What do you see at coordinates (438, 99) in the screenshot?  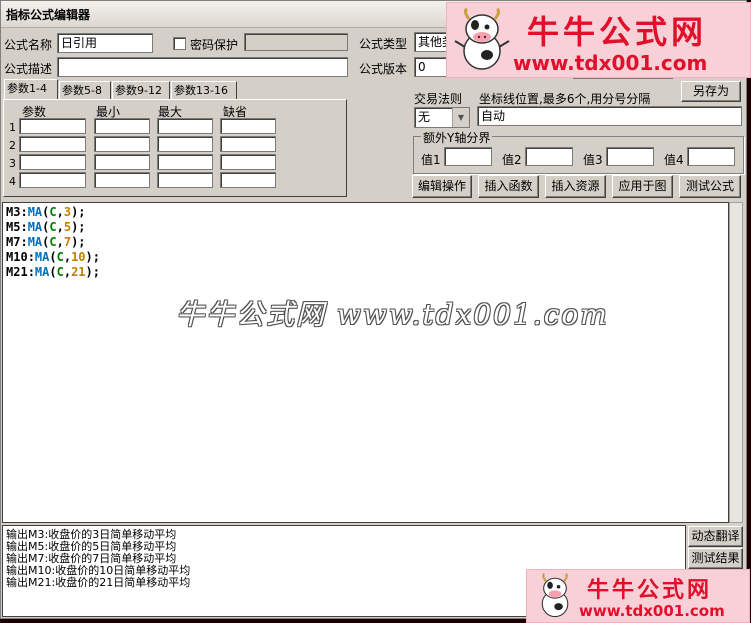 I see `trade-rule-label: 交易法则` at bounding box center [438, 99].